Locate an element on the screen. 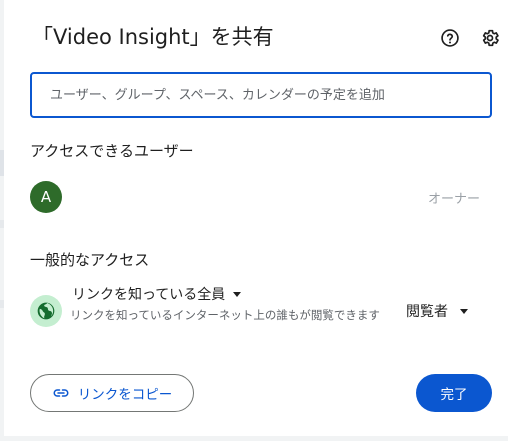  general-access-description: リンクを知っているインターネット上の誰もが閲覧できます is located at coordinates (225, 315).